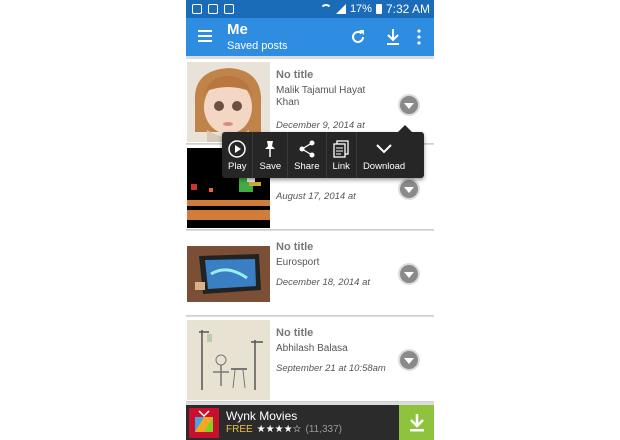 The width and height of the screenshot is (620, 440). Describe the element at coordinates (341, 149) in the screenshot. I see `copy-link-icon` at that location.